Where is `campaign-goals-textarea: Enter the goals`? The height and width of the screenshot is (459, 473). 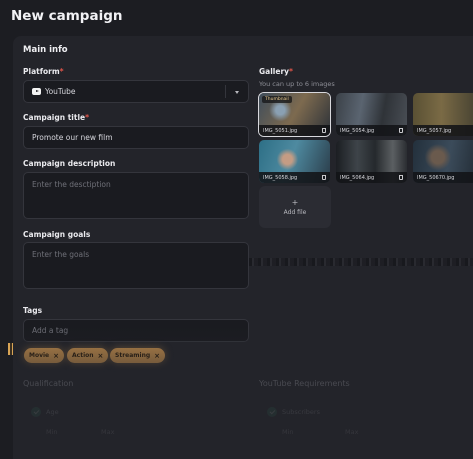 campaign-goals-textarea: Enter the goals is located at coordinates (136, 265).